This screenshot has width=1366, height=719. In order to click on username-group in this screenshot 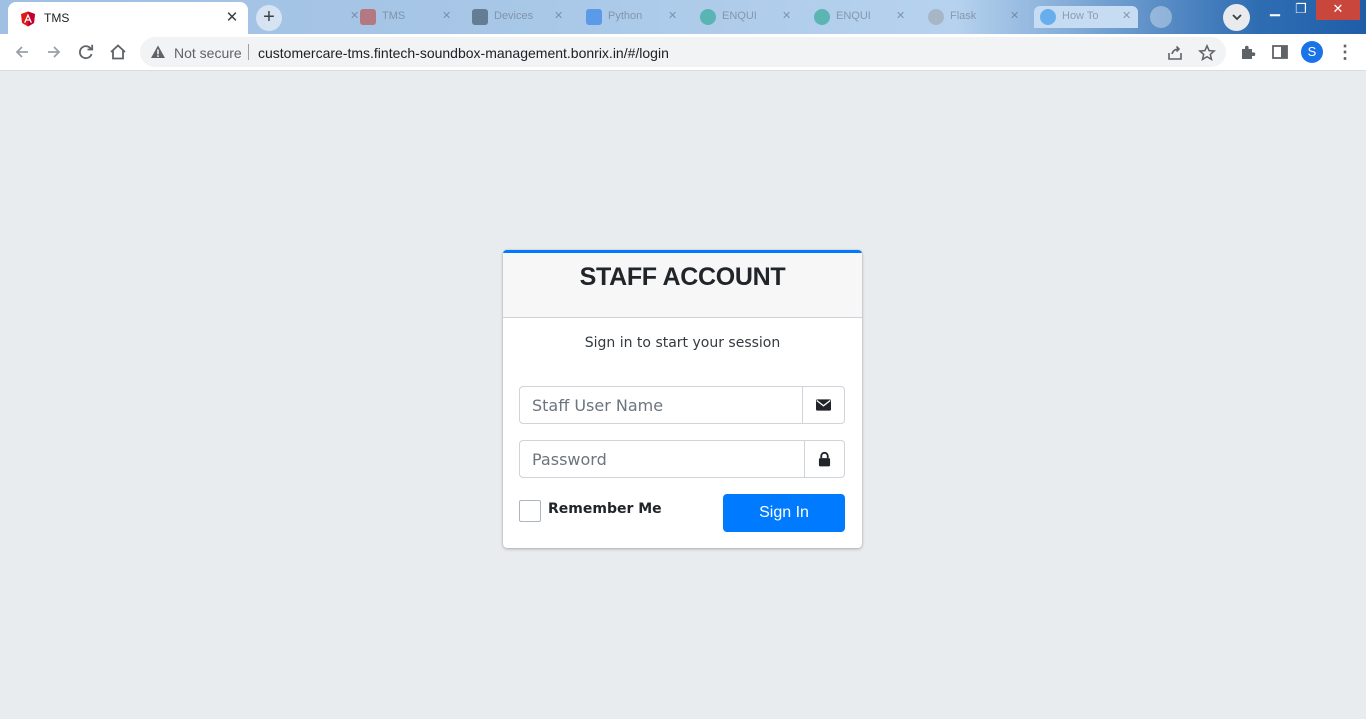, I will do `click(682, 405)`.